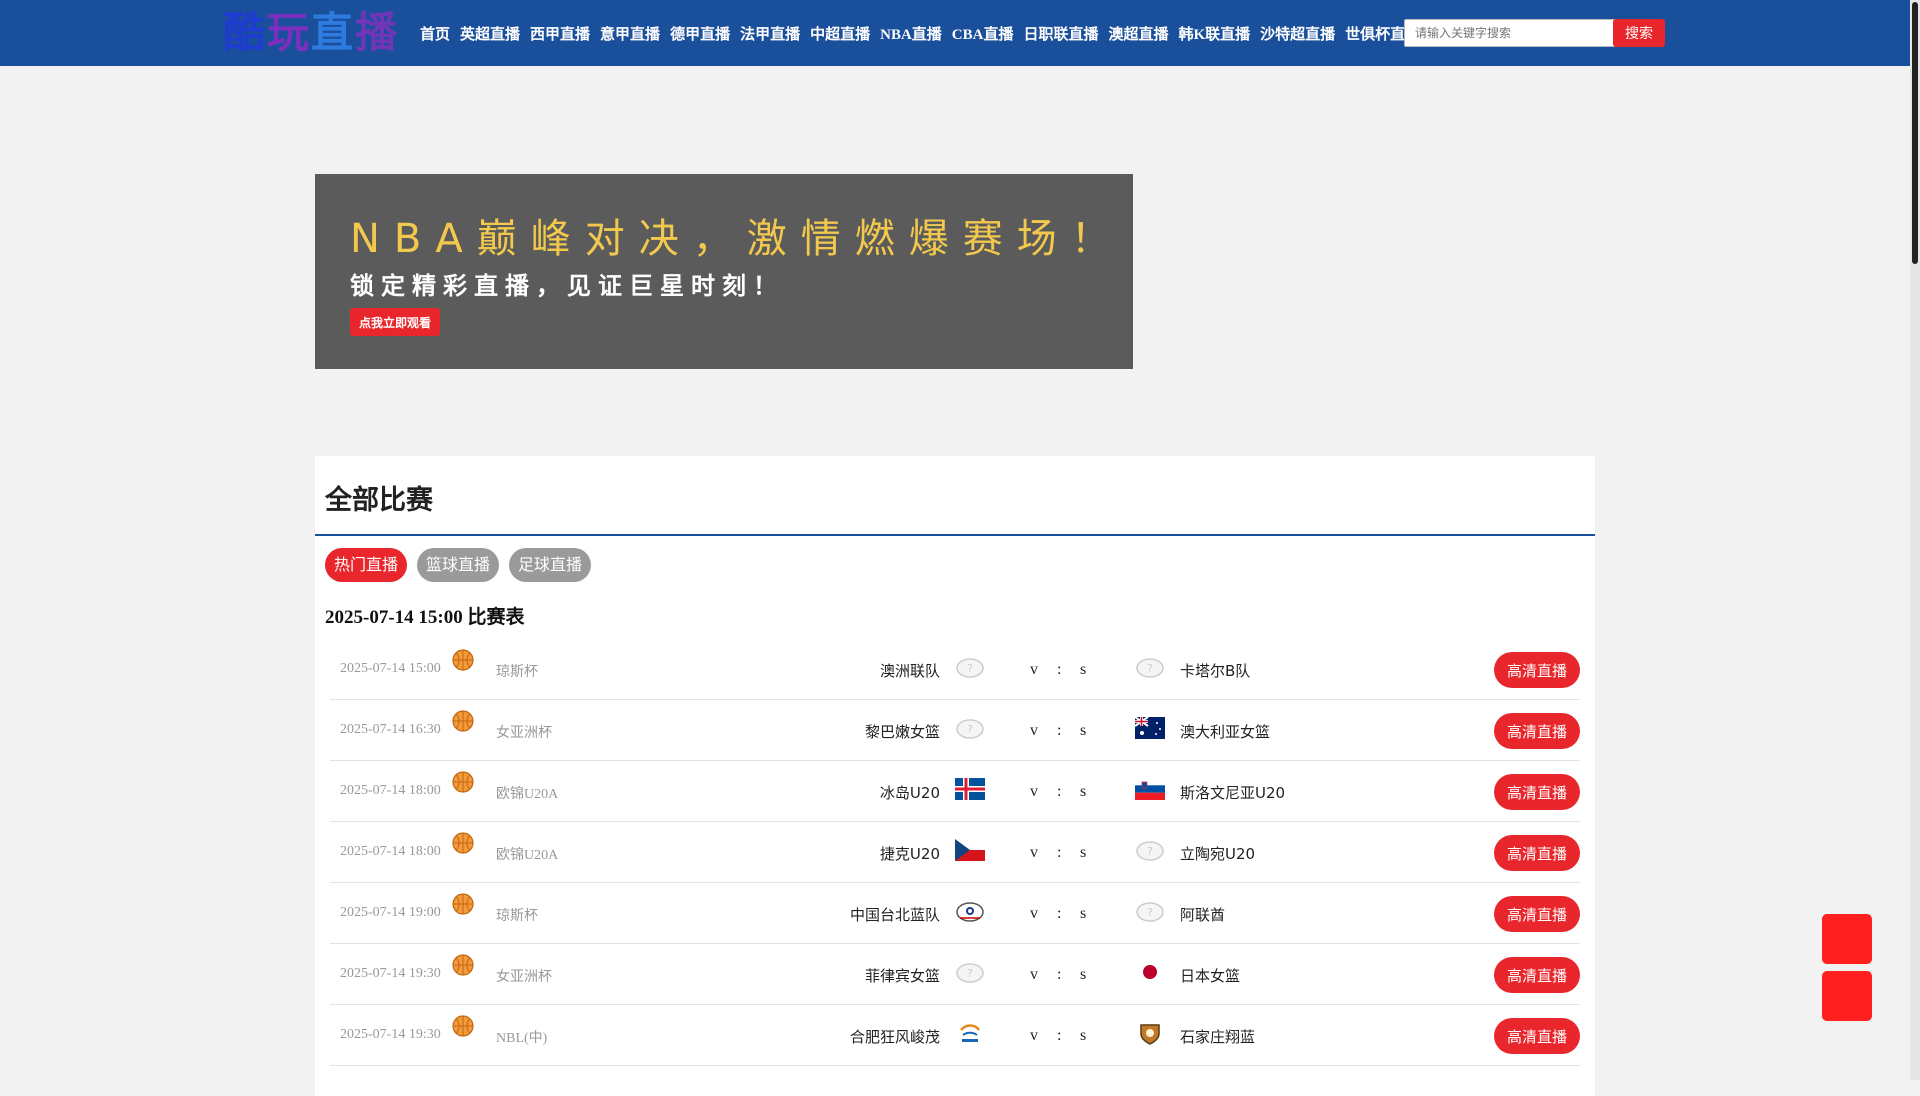  Describe the element at coordinates (1151, 791) in the screenshot. I see `slovenia-flag-icon` at that location.